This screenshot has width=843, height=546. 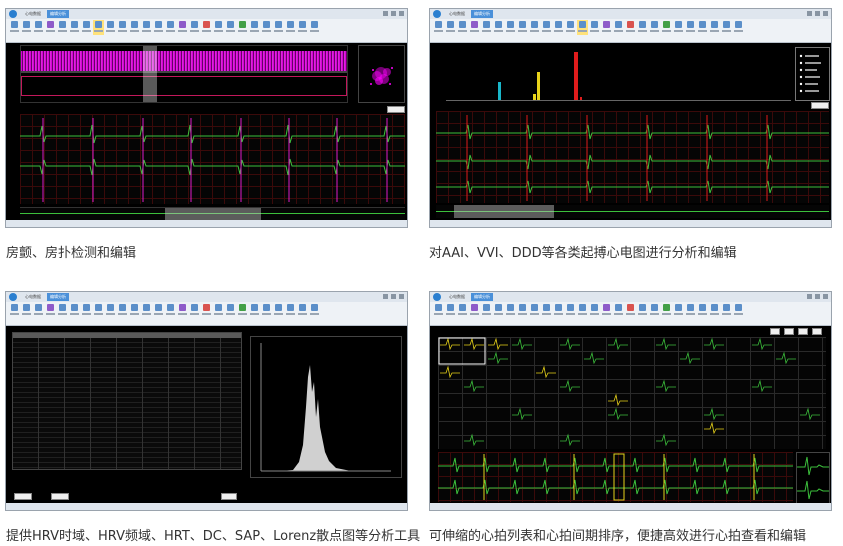 I want to click on rr-trend-plot, so click(x=184, y=74).